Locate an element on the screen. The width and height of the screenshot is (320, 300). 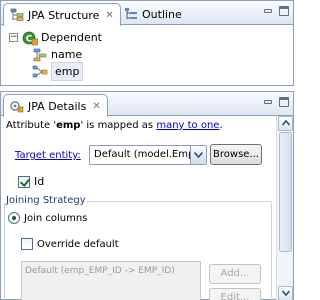
details-tabbar: JPA Details ✕ is located at coordinates (147, 104).